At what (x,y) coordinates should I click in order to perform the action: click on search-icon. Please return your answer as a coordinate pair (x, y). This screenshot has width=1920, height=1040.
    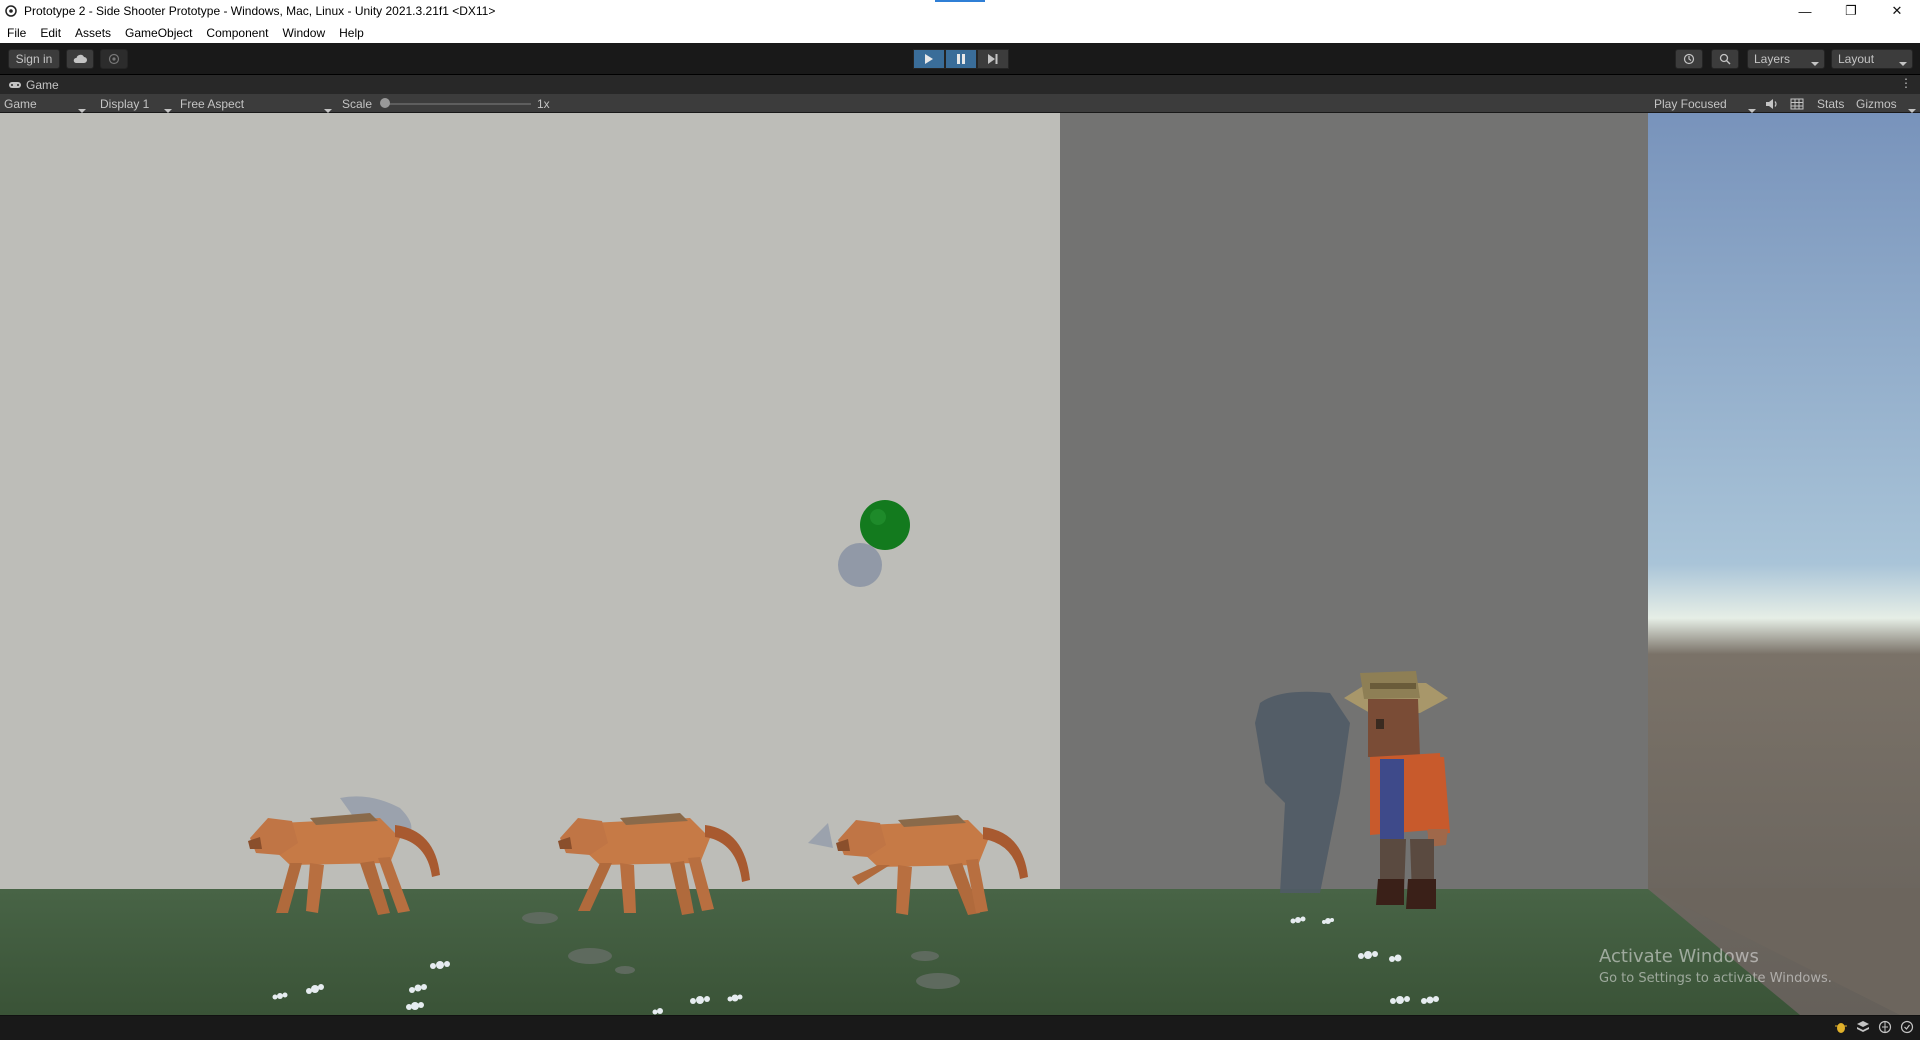
    Looking at the image, I should click on (1725, 59).